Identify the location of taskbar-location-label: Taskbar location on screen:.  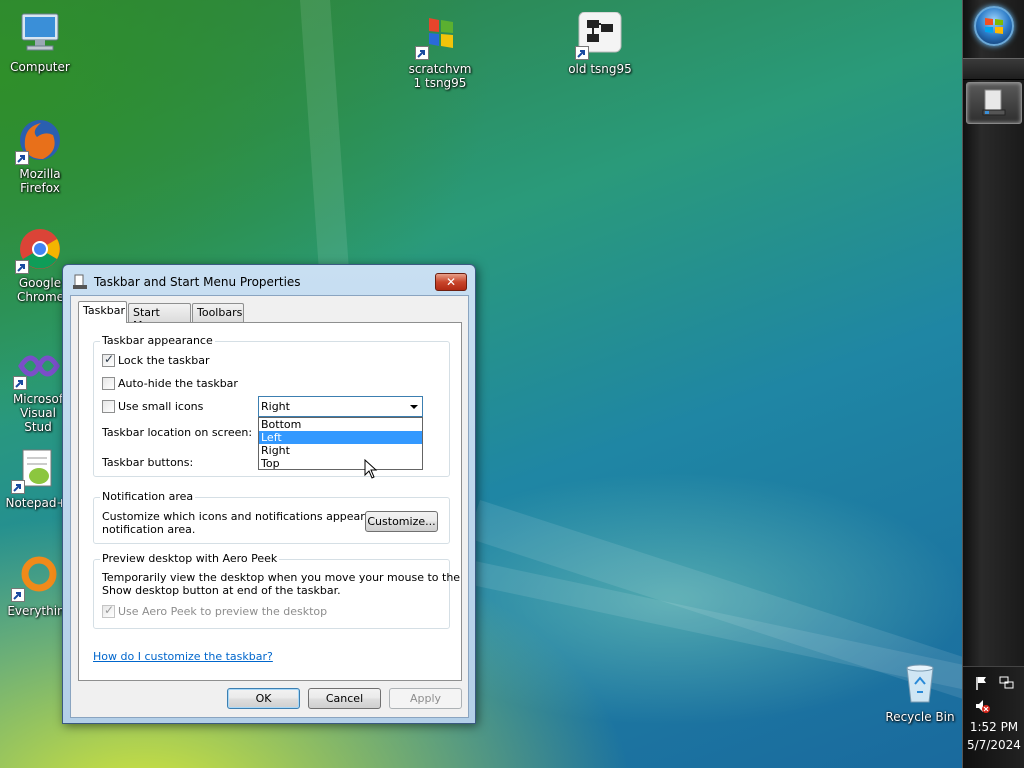
(177, 432).